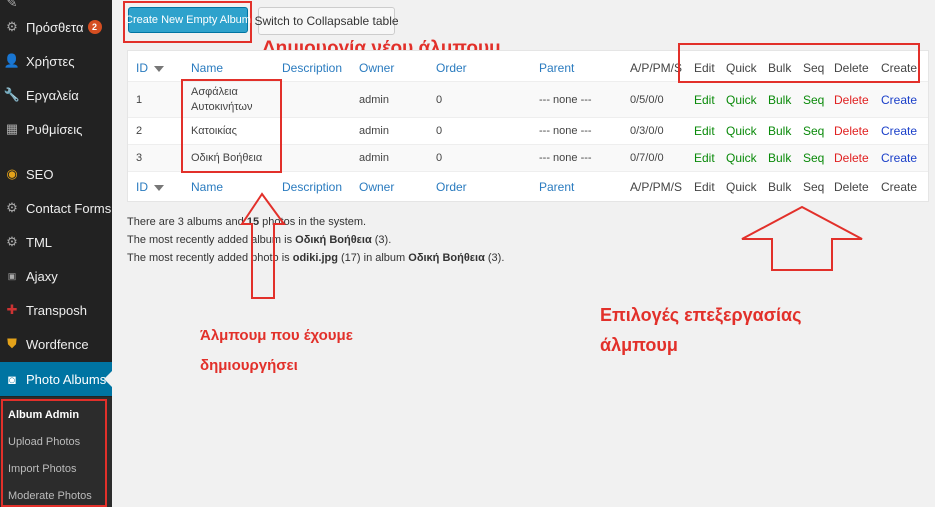 The image size is (935, 507). Describe the element at coordinates (551, 245) in the screenshot. I see `annotation-arrows` at that location.